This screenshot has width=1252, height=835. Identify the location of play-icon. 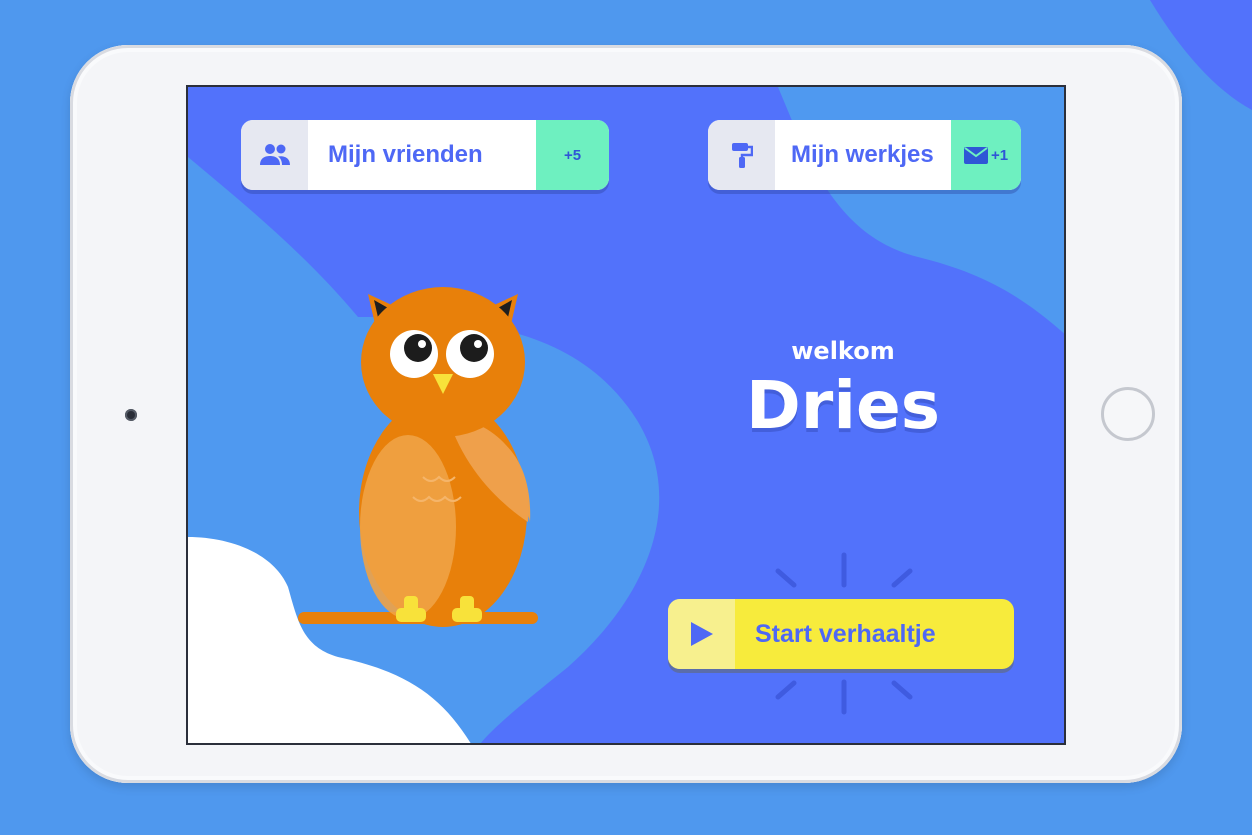
(701, 634).